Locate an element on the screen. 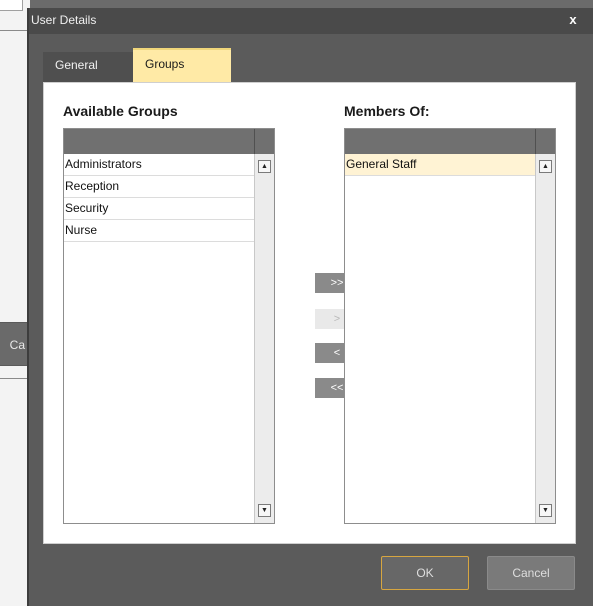  members-of-label: Members Of: is located at coordinates (387, 111).